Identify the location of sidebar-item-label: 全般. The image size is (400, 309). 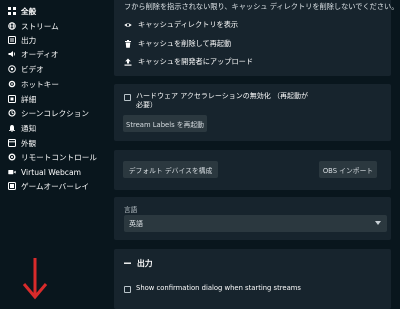
(29, 11).